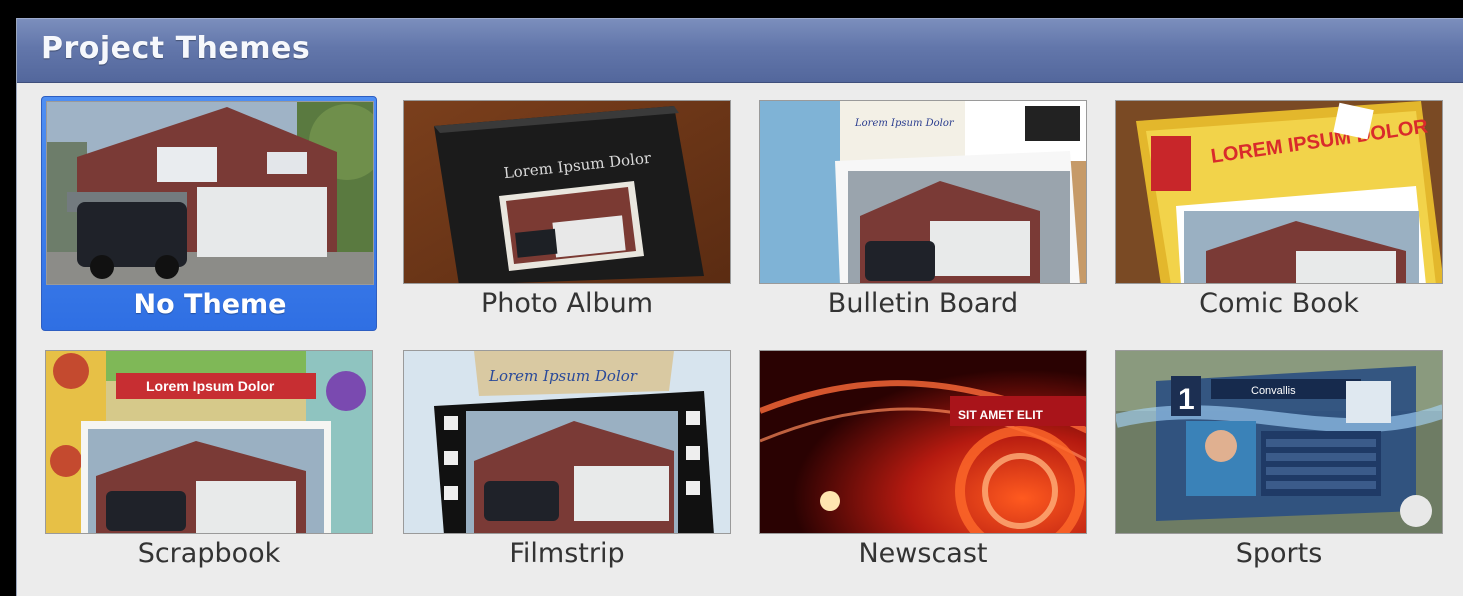 Image resolution: width=1463 pixels, height=596 pixels. What do you see at coordinates (176, 48) in the screenshot?
I see `panel-title: Project Themes` at bounding box center [176, 48].